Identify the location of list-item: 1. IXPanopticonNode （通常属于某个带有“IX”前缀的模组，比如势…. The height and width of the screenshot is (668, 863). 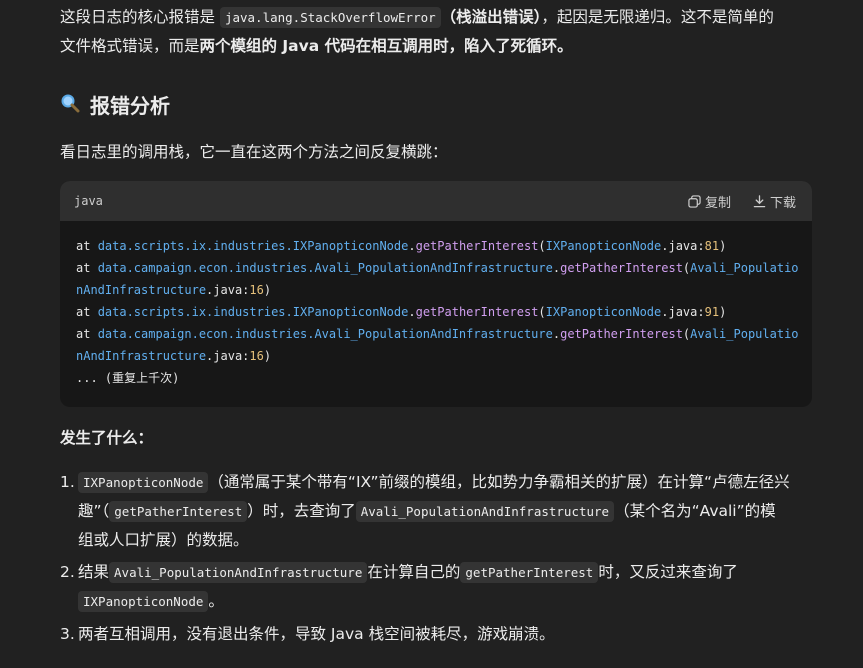
(425, 510).